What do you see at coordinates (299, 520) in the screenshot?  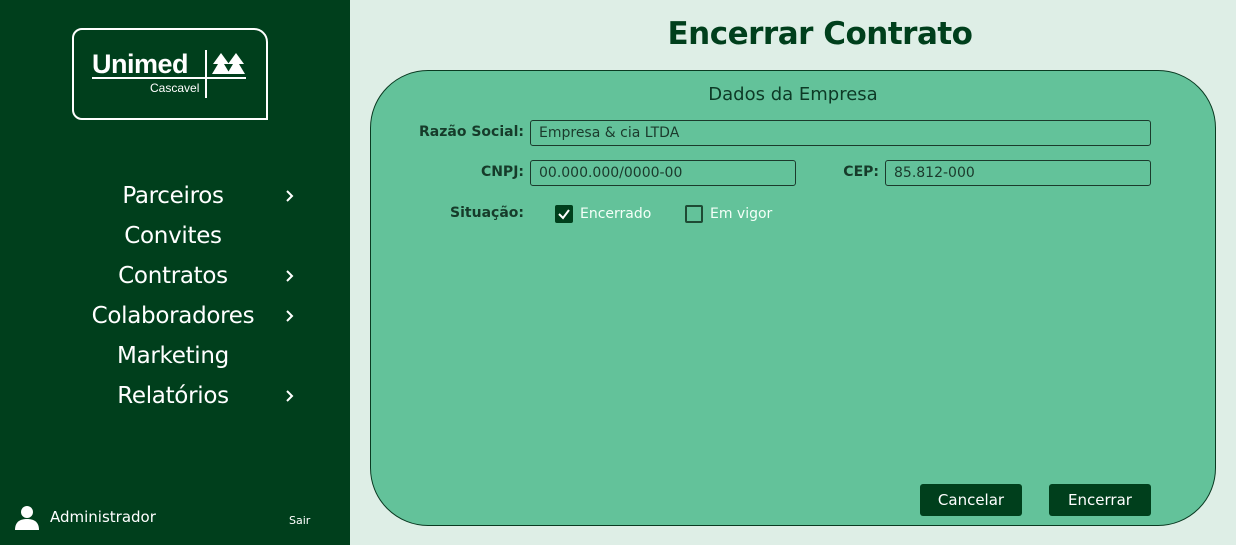 I see `logout-link: Sair` at bounding box center [299, 520].